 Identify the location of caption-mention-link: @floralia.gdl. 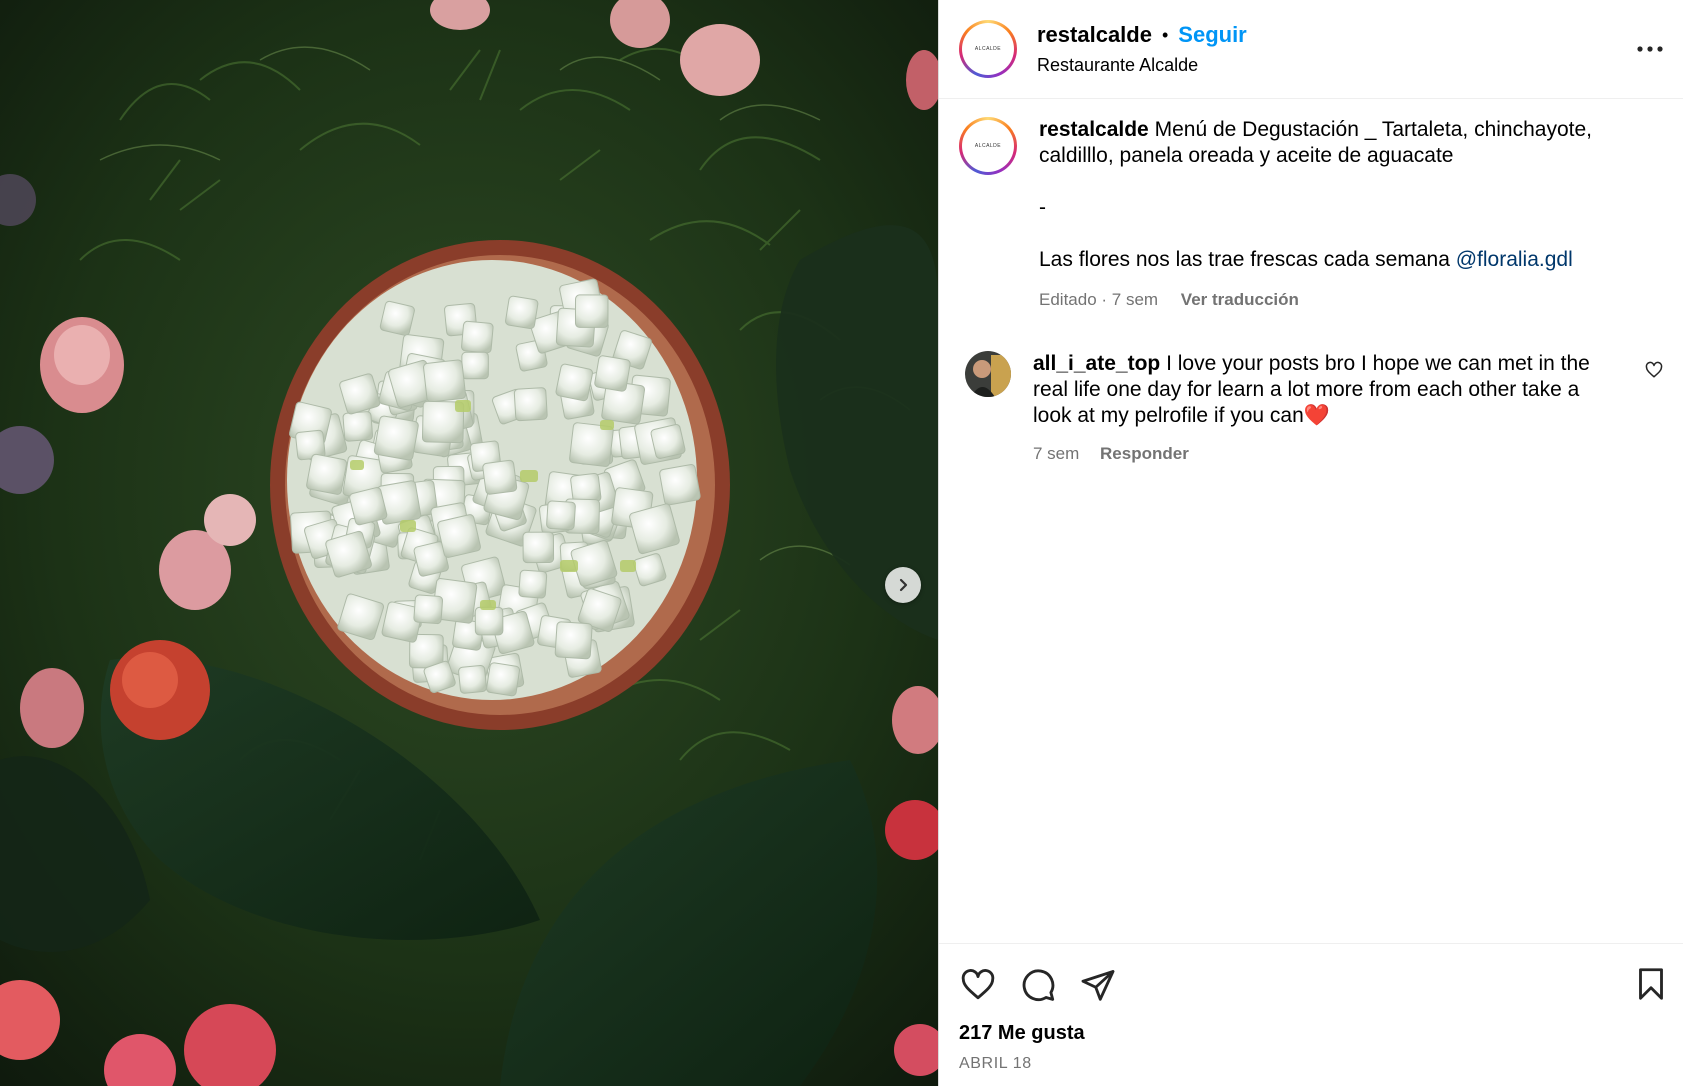
(1514, 259).